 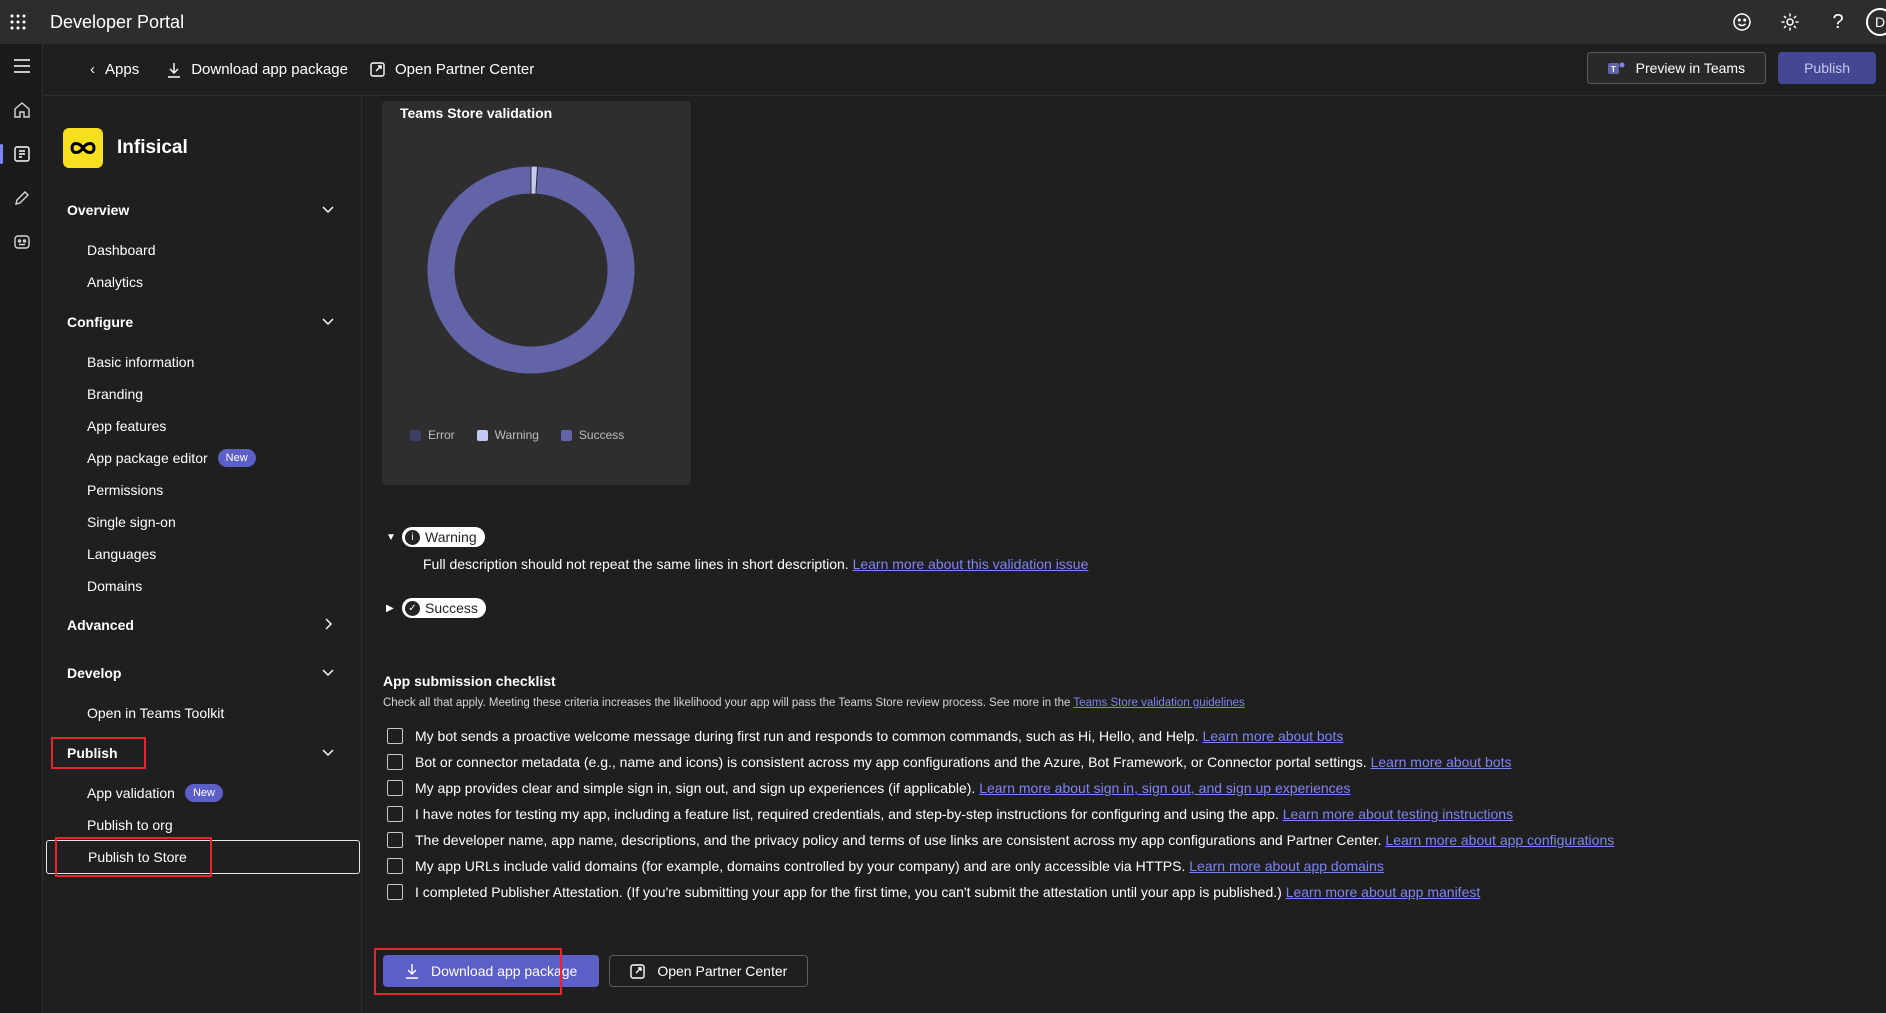 What do you see at coordinates (21, 198) in the screenshot?
I see `tools-pencil-icon` at bounding box center [21, 198].